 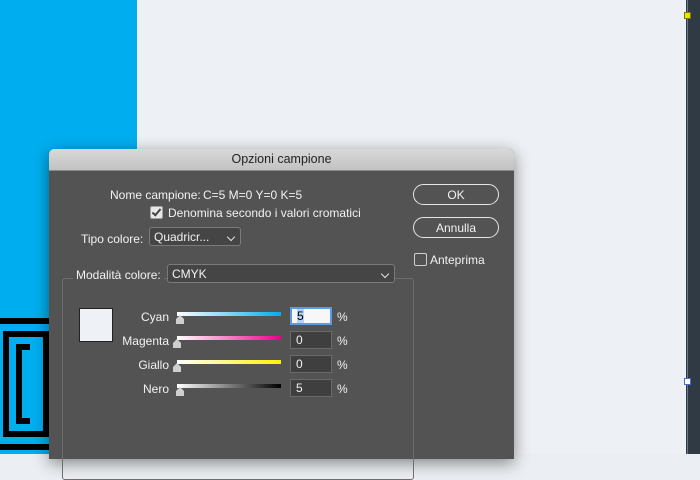 What do you see at coordinates (693, 227) in the screenshot?
I see `canvas-pasteboard-edge` at bounding box center [693, 227].